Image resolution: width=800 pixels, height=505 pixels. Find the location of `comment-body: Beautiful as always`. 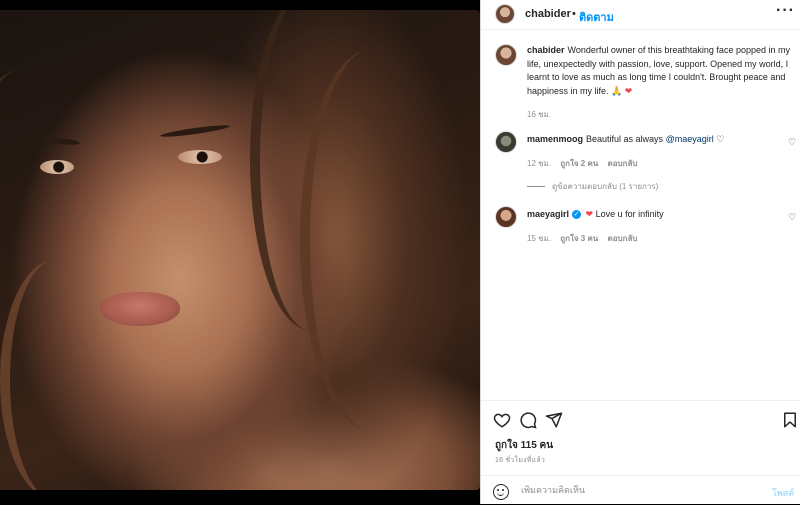

comment-body: Beautiful as always is located at coordinates (625, 139).